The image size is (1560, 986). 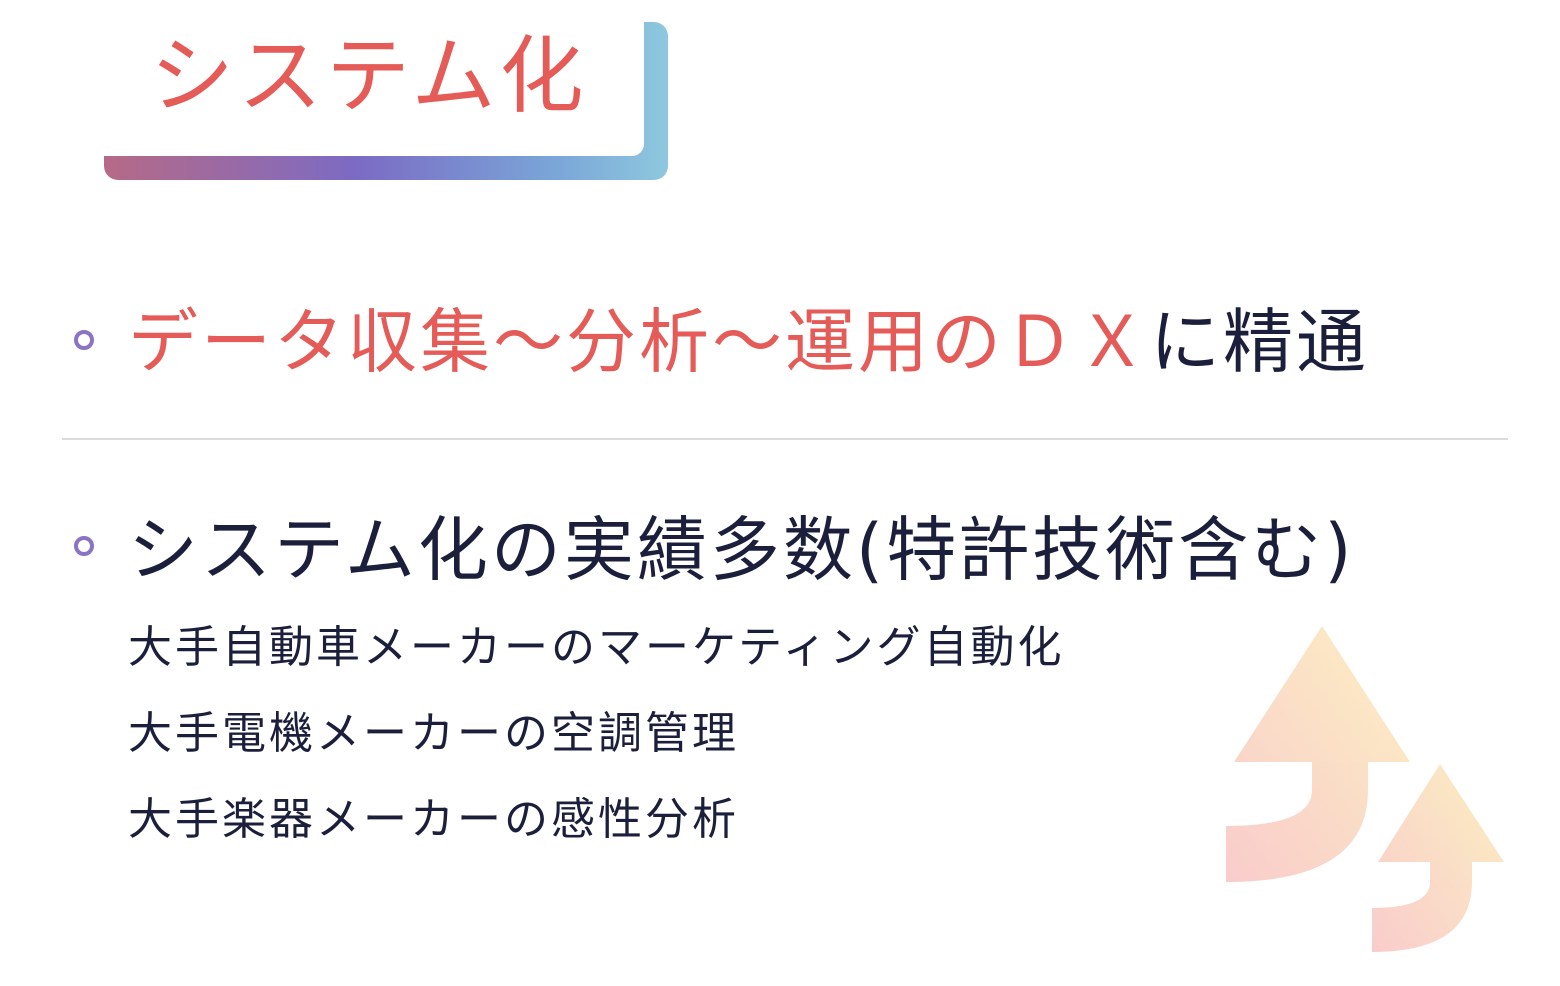 I want to click on point-1: データ収集〜分析〜運用のＤＸに精通, so click(x=748, y=342).